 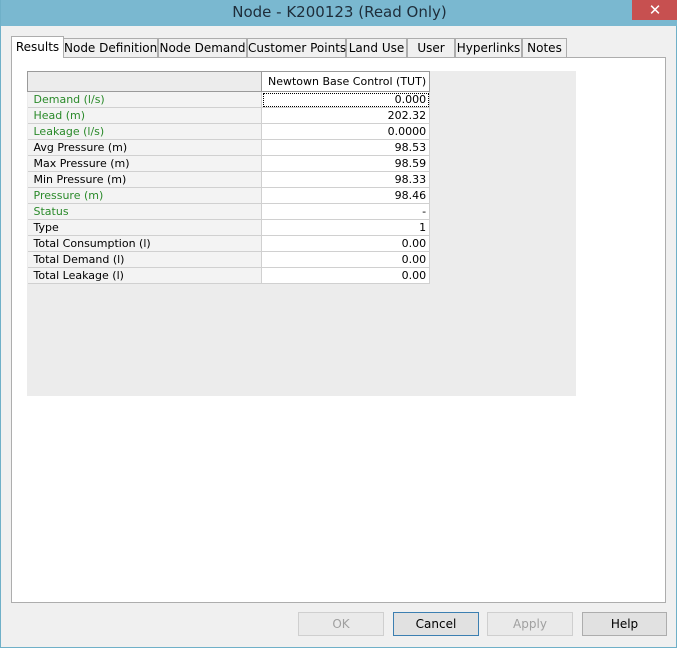 I want to click on tab-customer-points: Customer Points, so click(x=296, y=47).